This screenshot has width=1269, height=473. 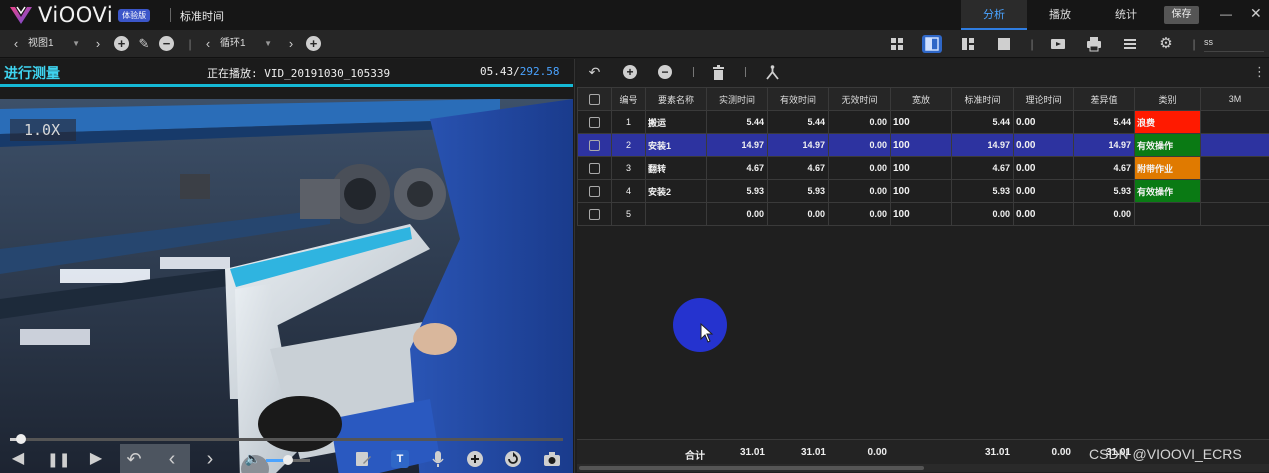 What do you see at coordinates (1043, 99) in the screenshot?
I see `header-theory-time: 理论时间` at bounding box center [1043, 99].